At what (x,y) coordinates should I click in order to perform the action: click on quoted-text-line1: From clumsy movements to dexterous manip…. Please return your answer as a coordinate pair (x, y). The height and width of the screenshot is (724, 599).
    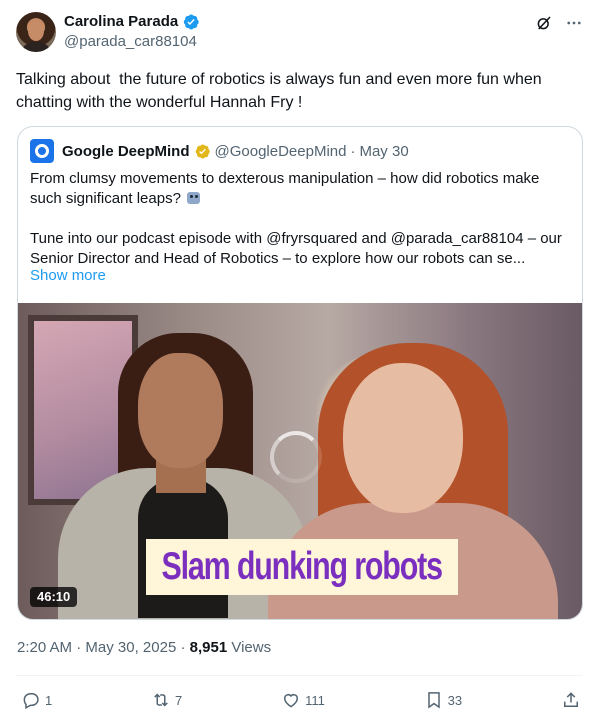
    Looking at the image, I should click on (285, 188).